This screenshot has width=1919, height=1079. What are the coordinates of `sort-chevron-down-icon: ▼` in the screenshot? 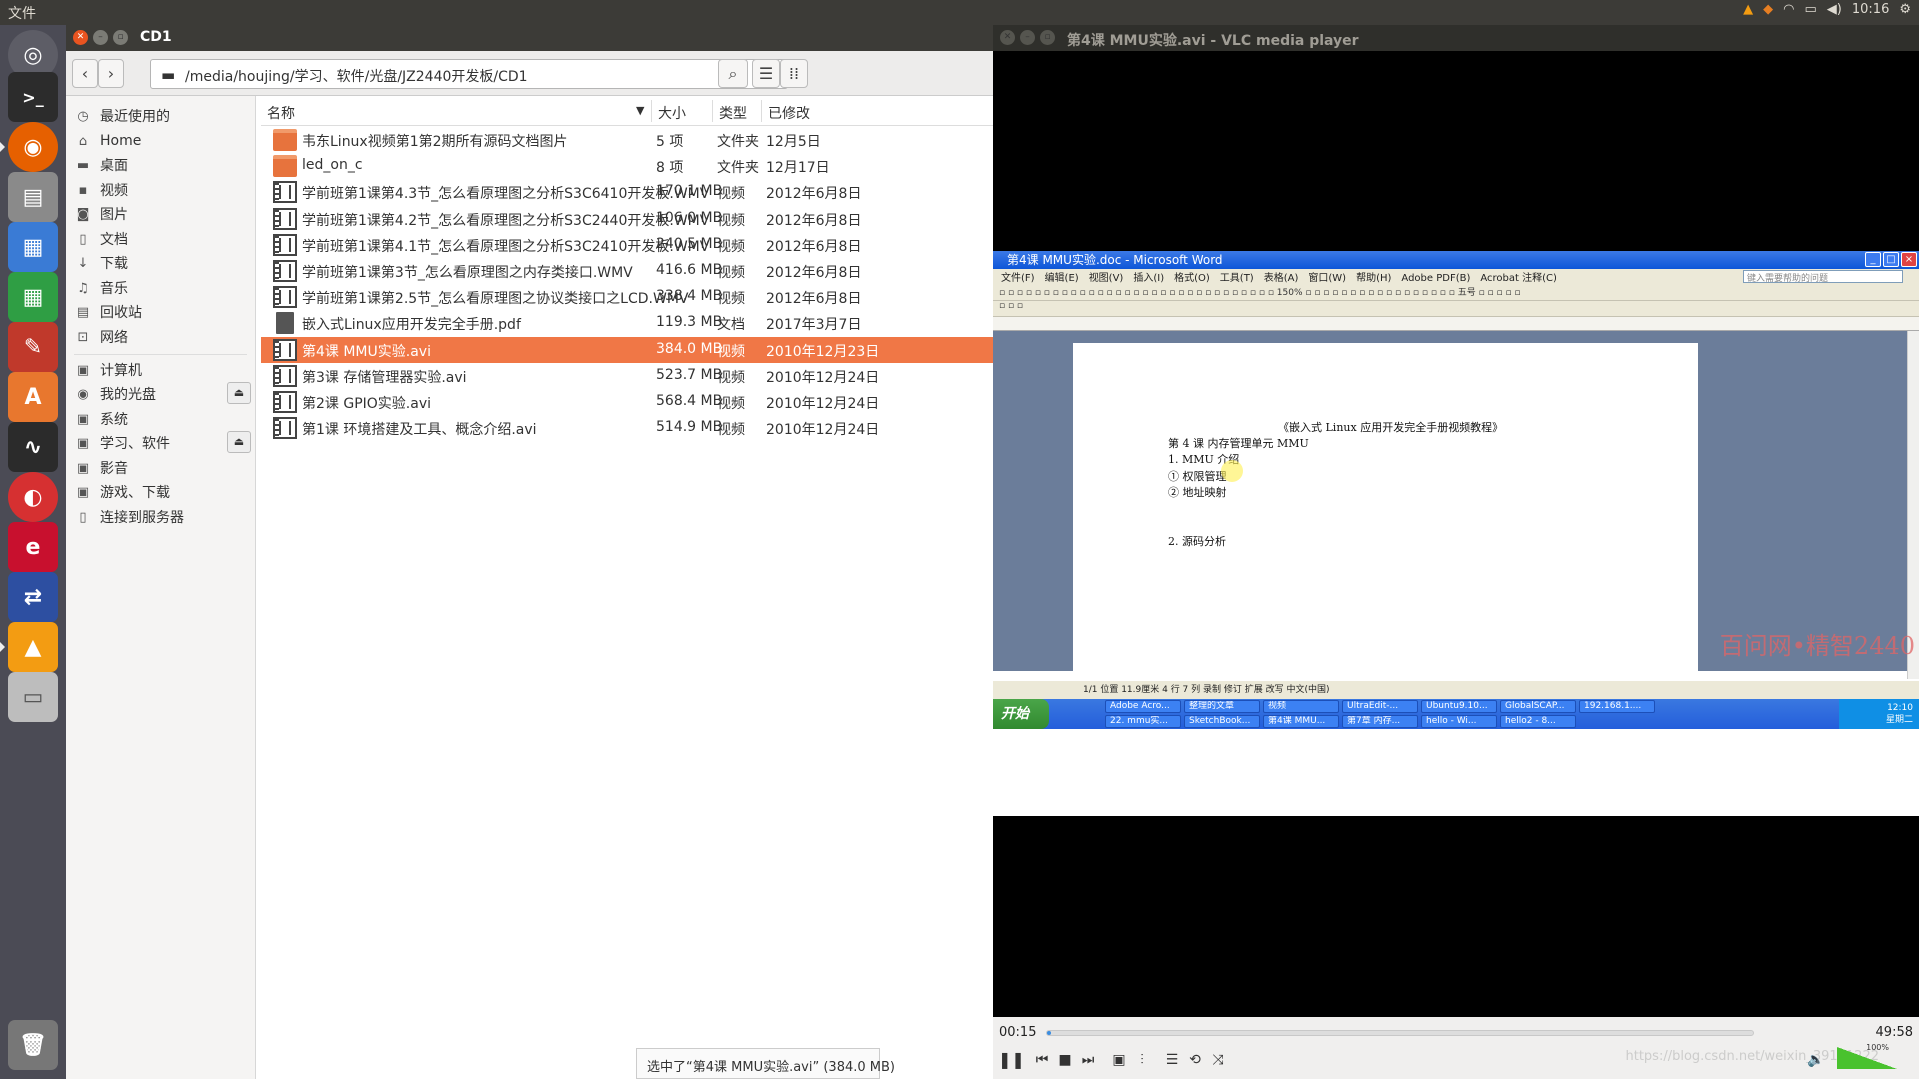 It's located at (640, 110).